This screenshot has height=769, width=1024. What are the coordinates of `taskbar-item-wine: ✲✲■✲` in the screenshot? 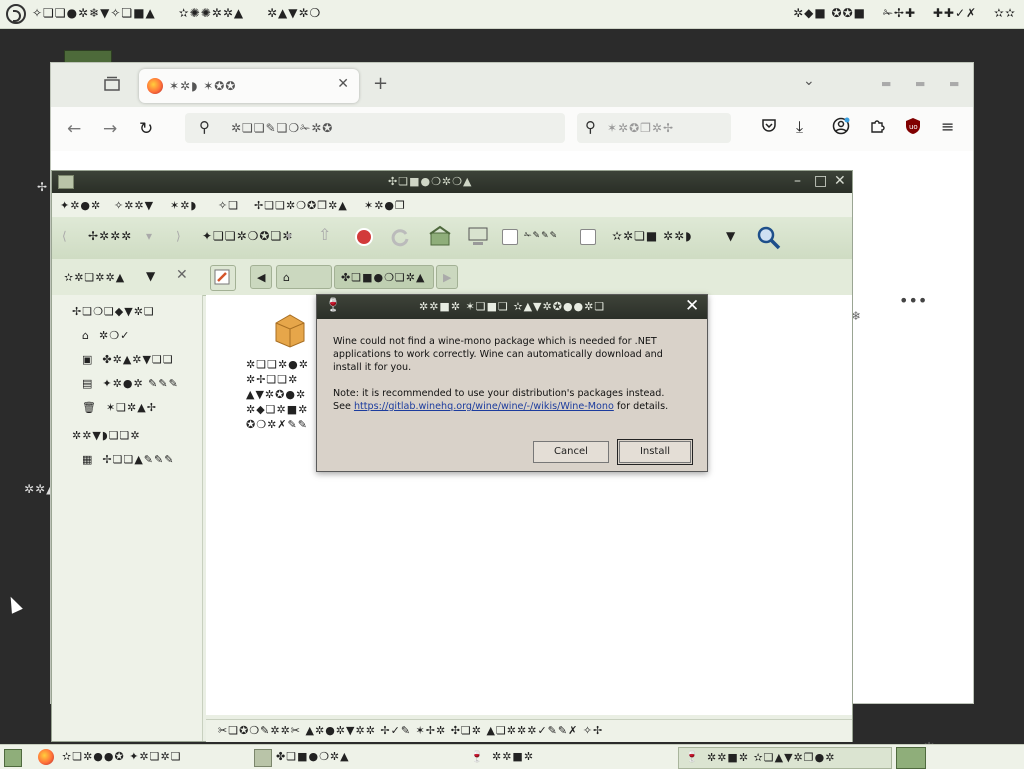 It's located at (513, 756).